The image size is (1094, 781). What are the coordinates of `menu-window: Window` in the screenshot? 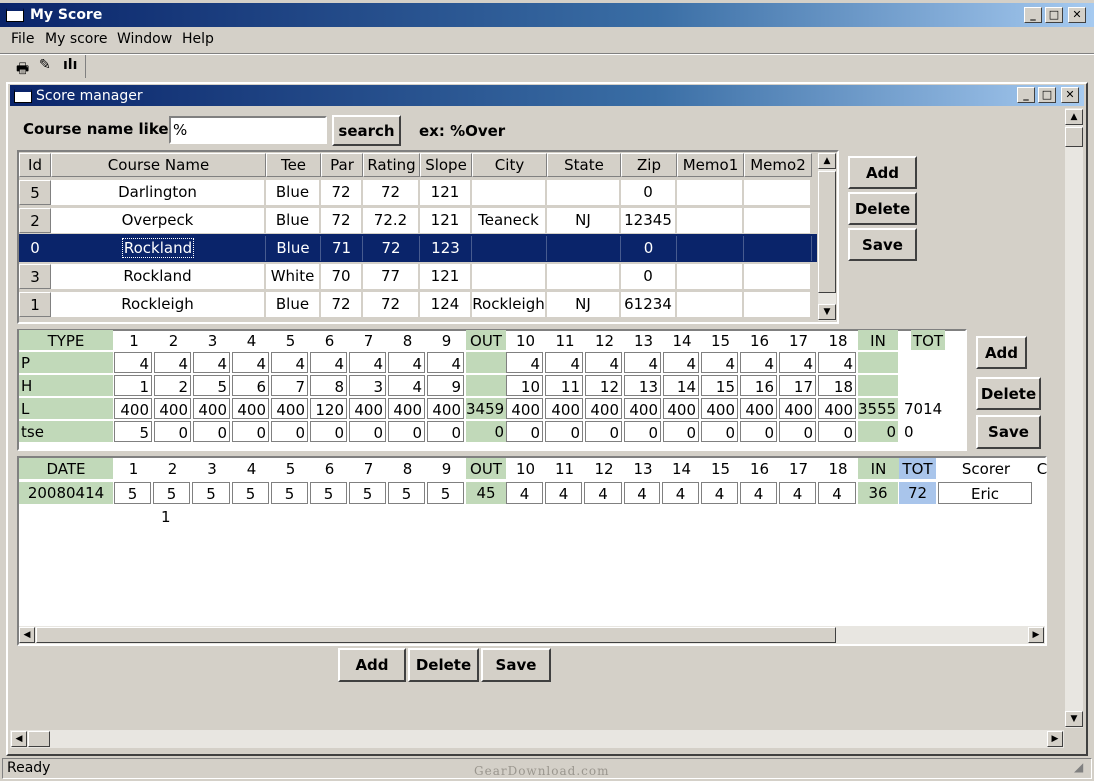 It's located at (144, 39).